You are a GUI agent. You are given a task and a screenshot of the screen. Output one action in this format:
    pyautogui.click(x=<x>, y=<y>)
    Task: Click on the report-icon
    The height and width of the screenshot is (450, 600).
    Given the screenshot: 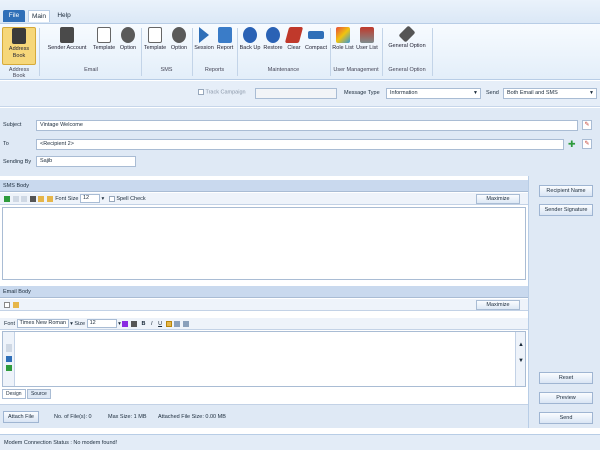 What is the action you would take?
    pyautogui.click(x=225, y=35)
    